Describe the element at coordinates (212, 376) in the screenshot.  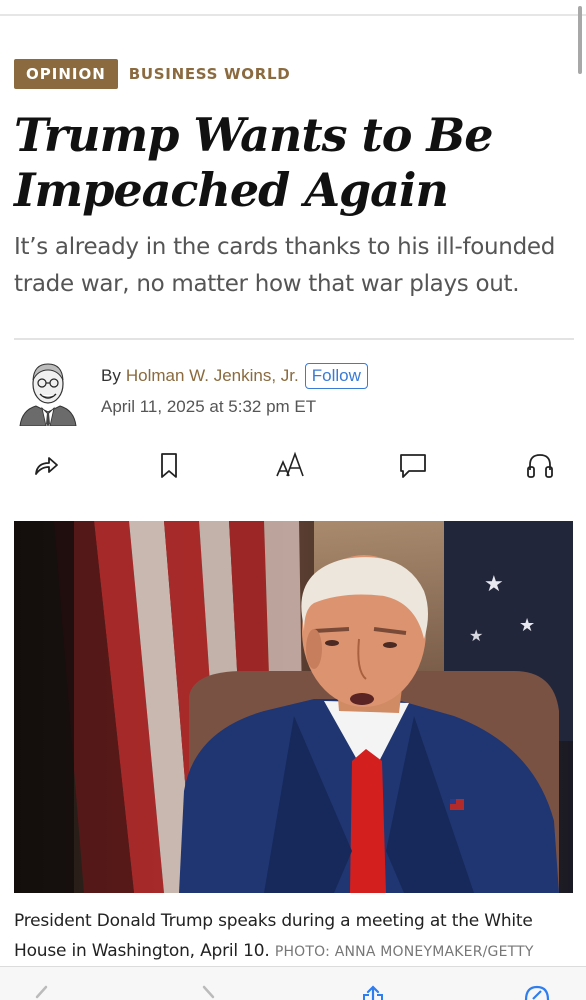
I see `author-link: Holman W. Jenkins, Jr.` at that location.